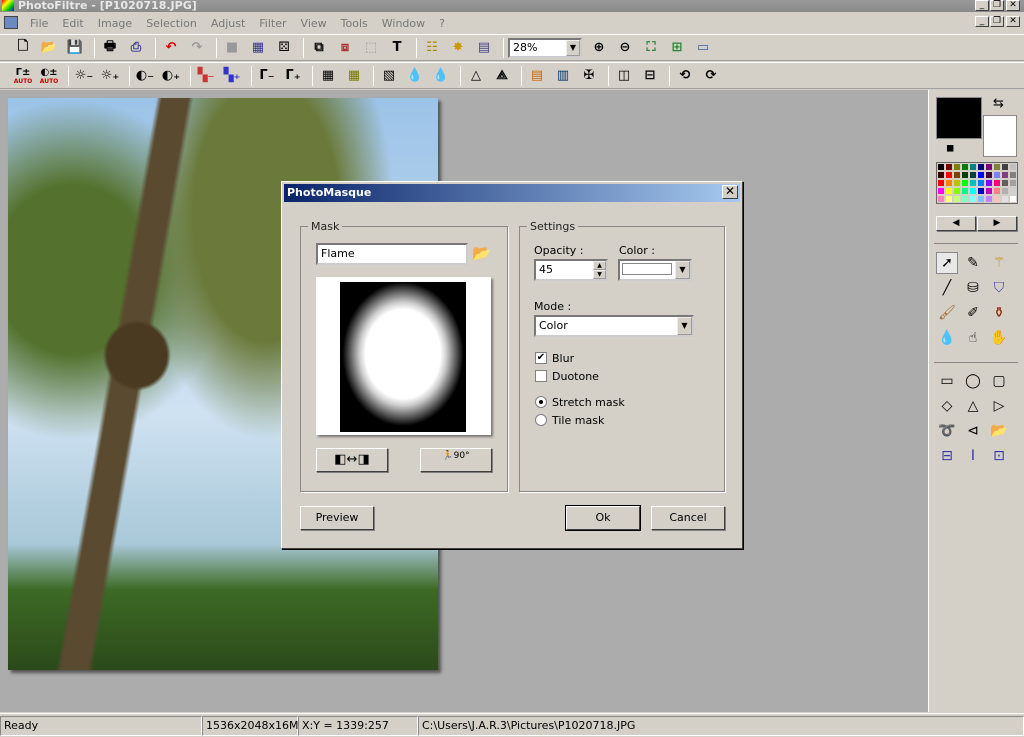  Describe the element at coordinates (73, 23) in the screenshot. I see `menu-edit: Edit` at that location.